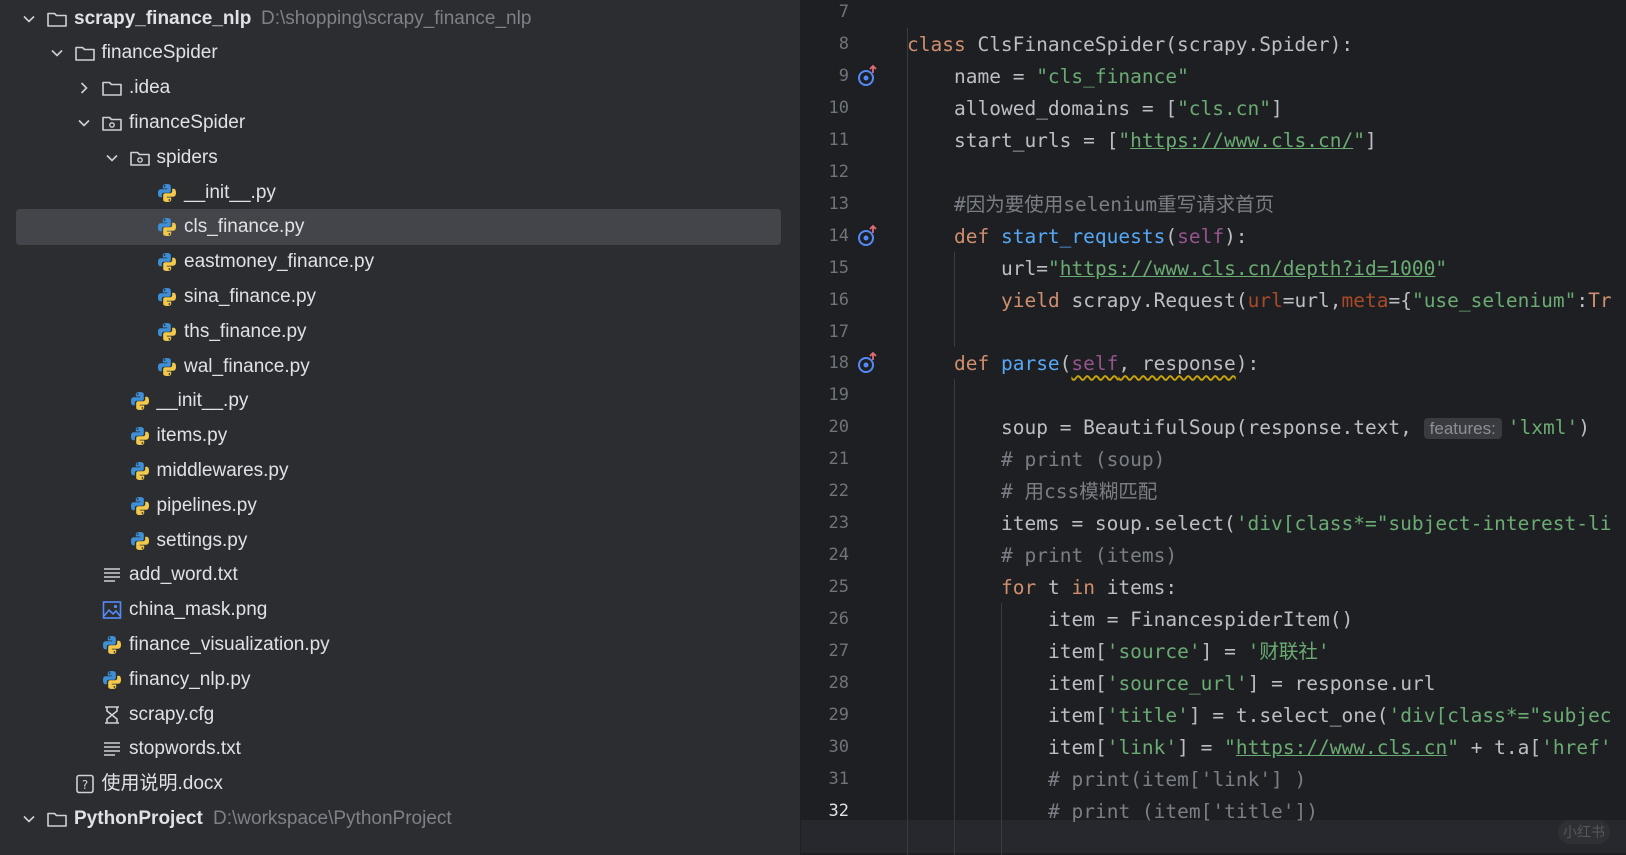 This screenshot has height=855, width=1626. What do you see at coordinates (1543, 428) in the screenshot?
I see `code-token: 'lxml'` at bounding box center [1543, 428].